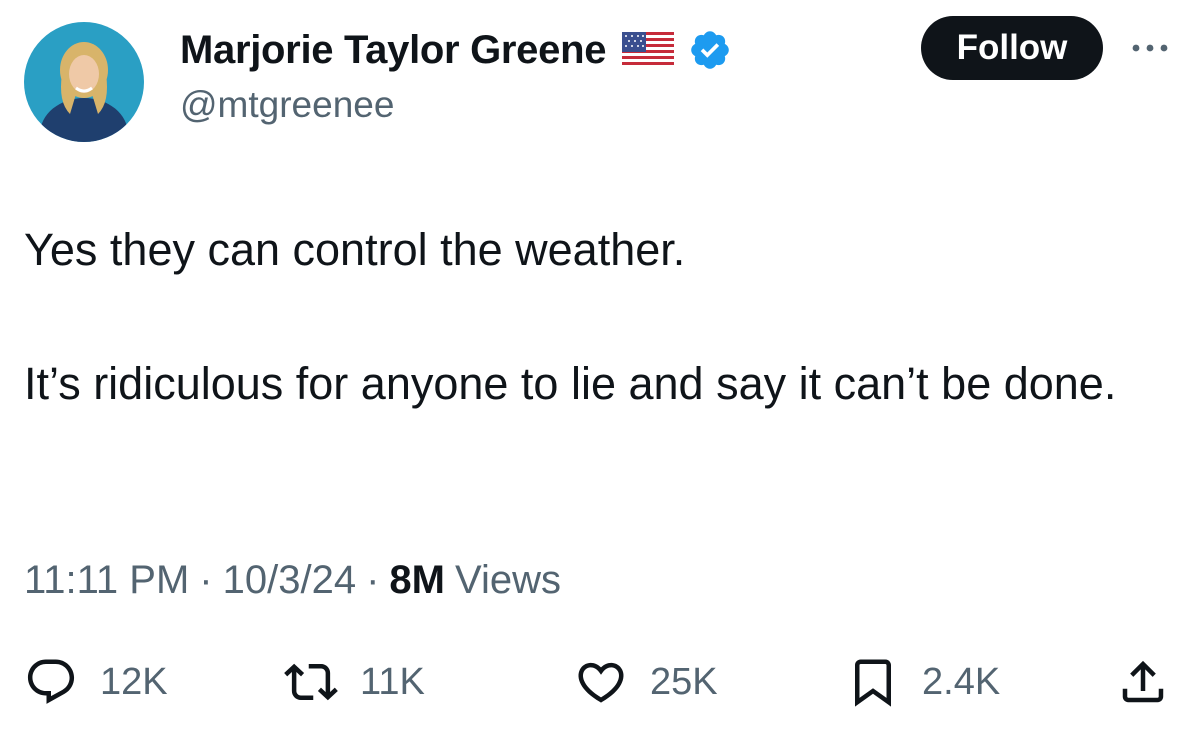  What do you see at coordinates (710, 50) in the screenshot?
I see `verified-icon` at bounding box center [710, 50].